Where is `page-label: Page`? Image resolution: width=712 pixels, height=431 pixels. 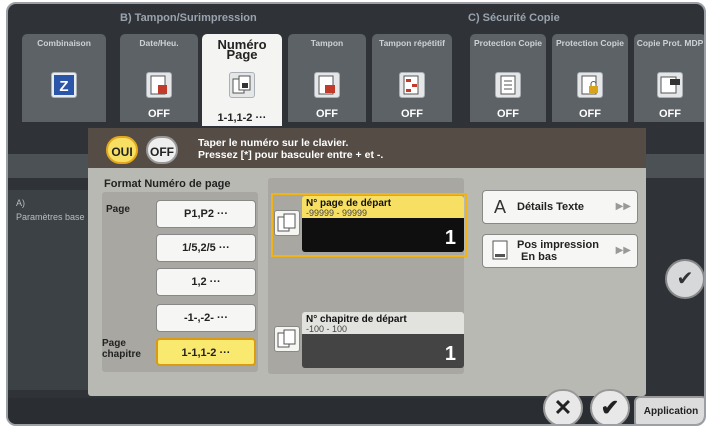
page-label: Page is located at coordinates (118, 209).